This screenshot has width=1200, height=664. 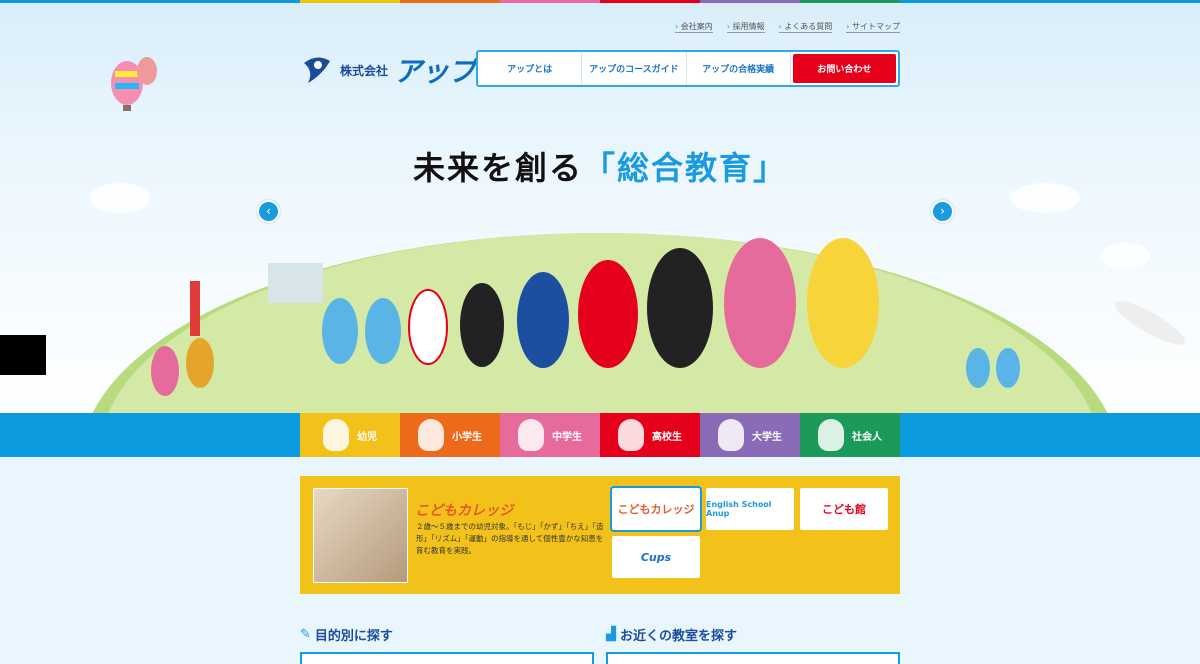 I want to click on course-photo, so click(x=360, y=535).